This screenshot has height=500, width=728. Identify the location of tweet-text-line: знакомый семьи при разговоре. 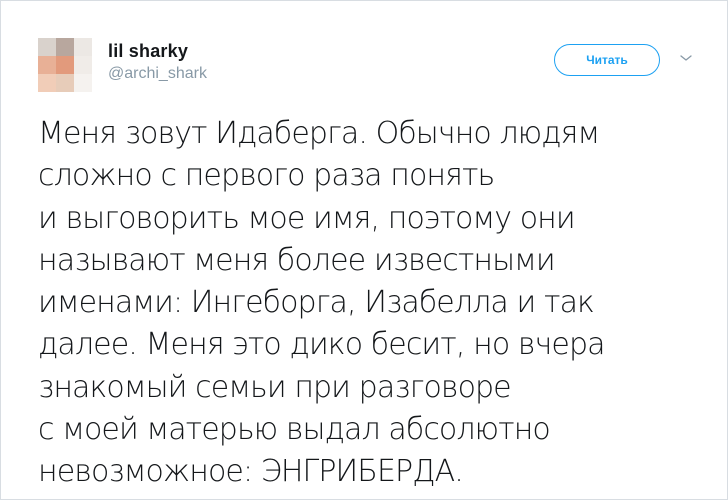
(275, 387).